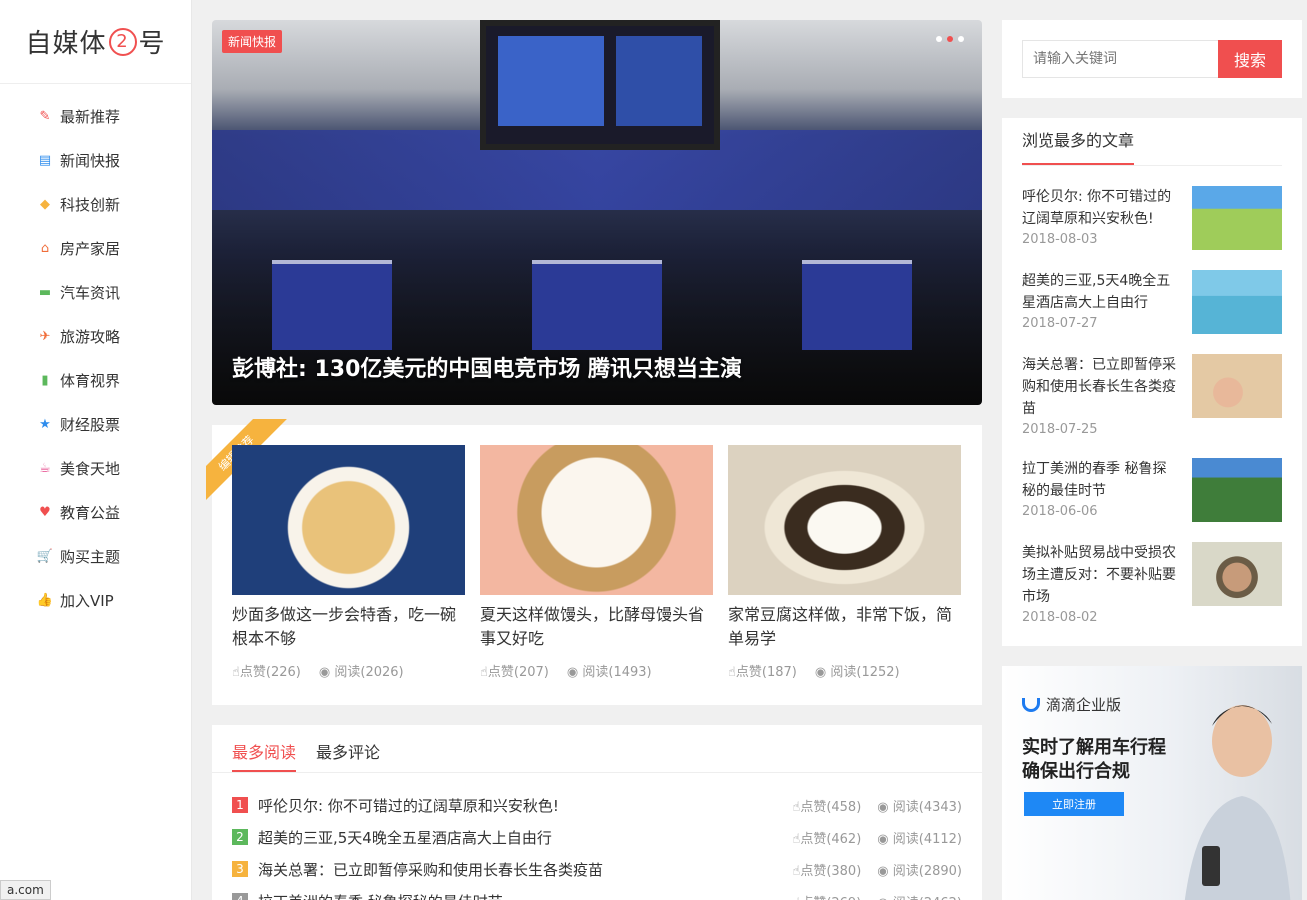 The image size is (1307, 900). Describe the element at coordinates (1250, 59) in the screenshot. I see `search-button: 搜索` at that location.